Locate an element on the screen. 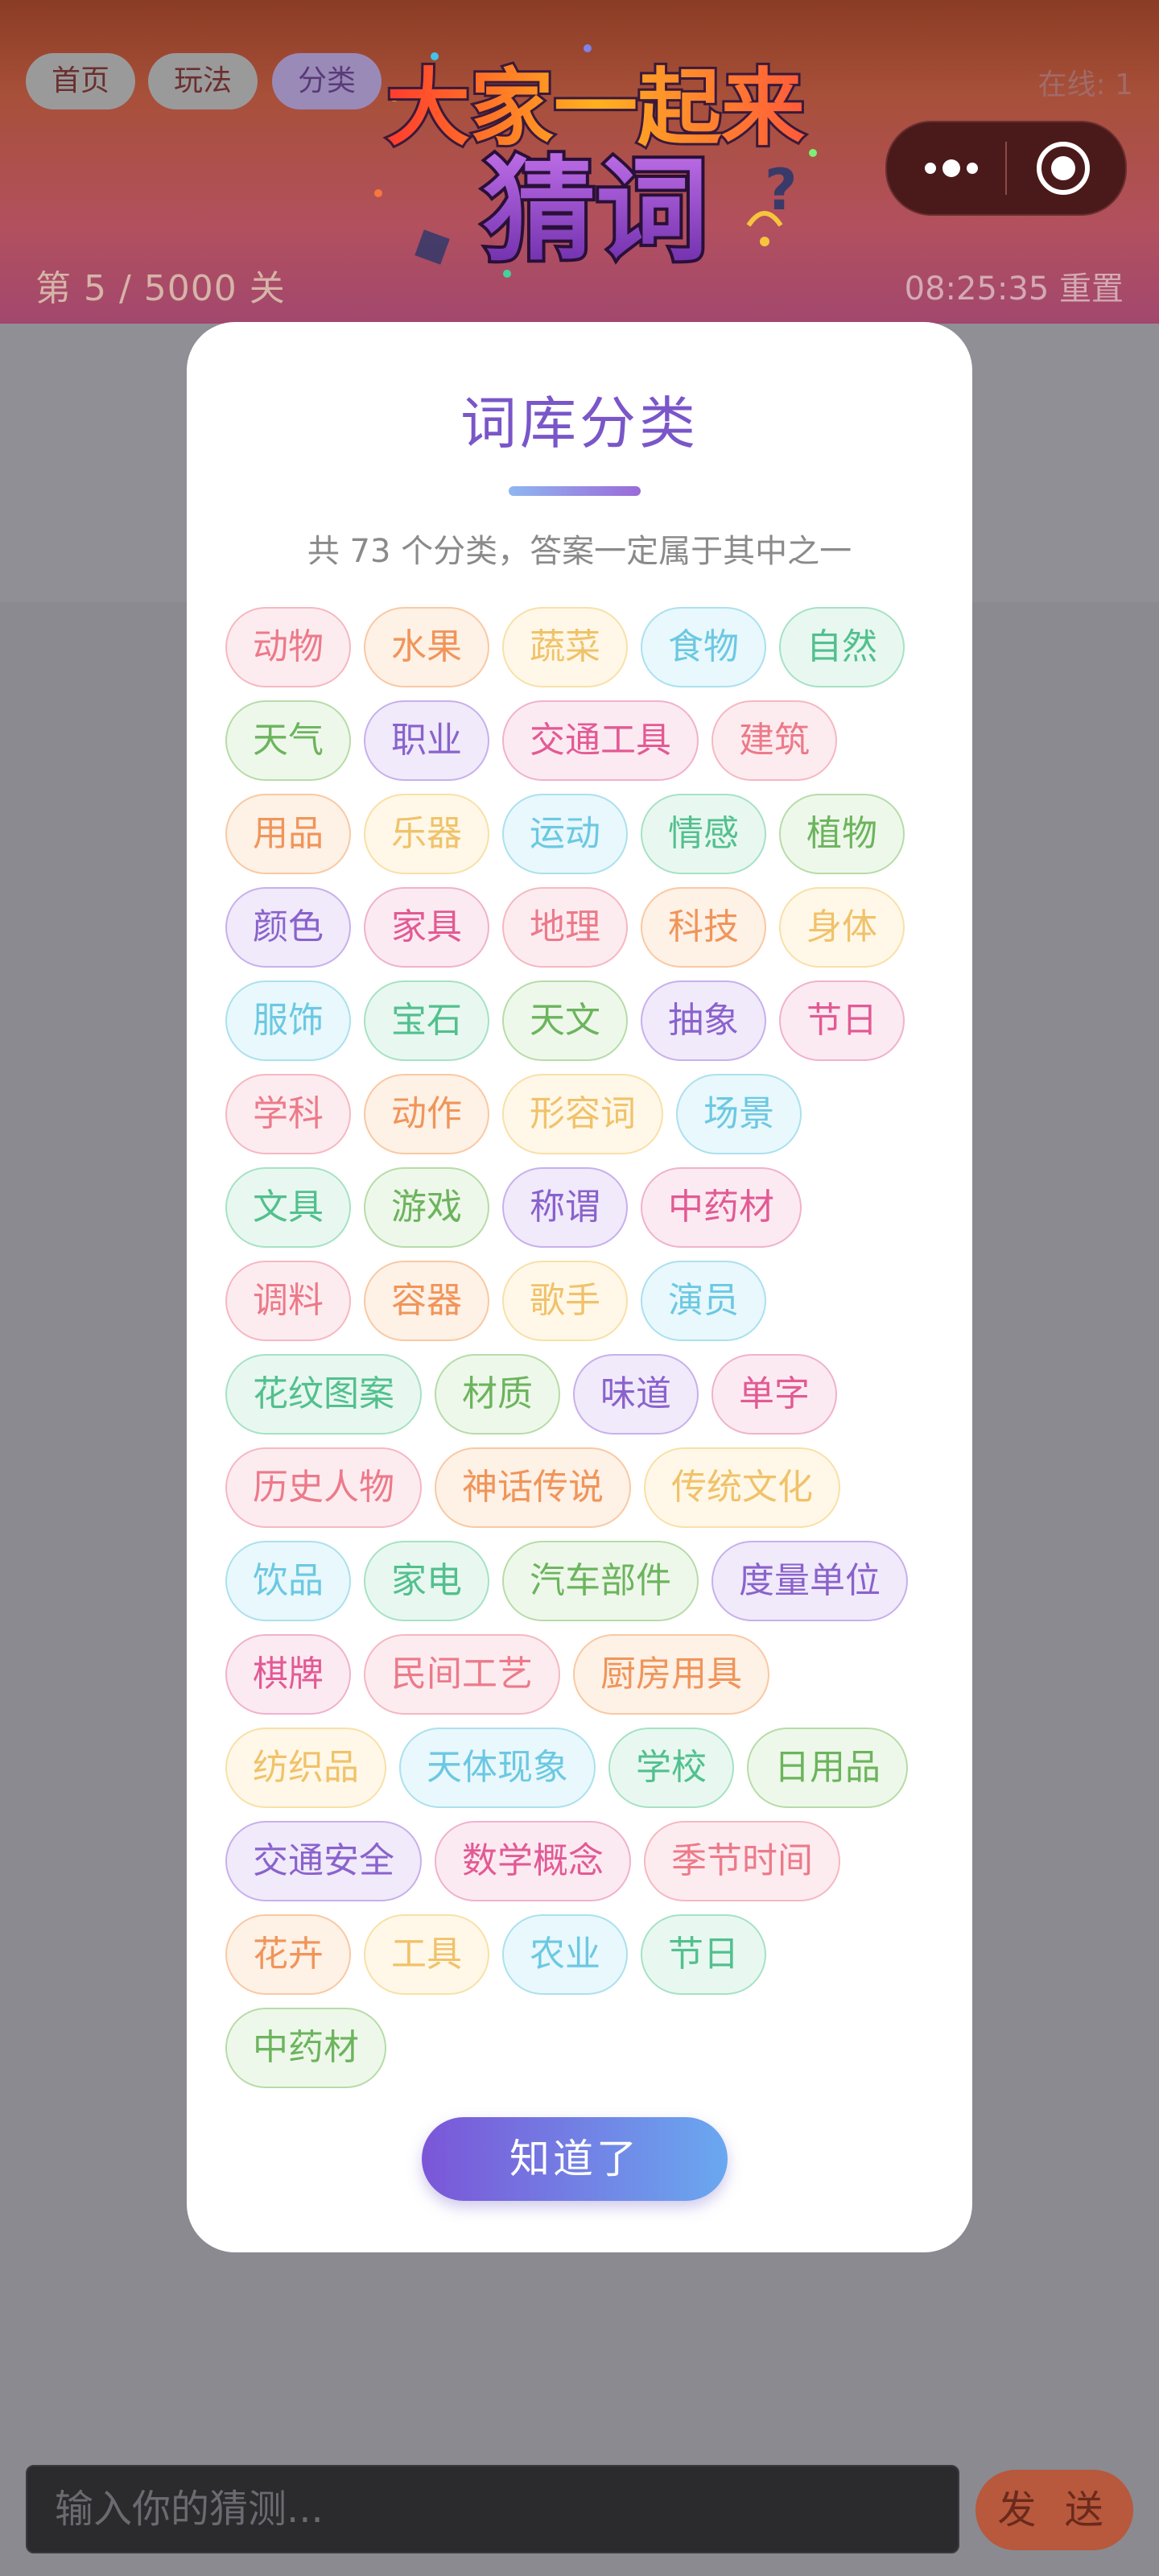 This screenshot has width=1159, height=2576. category-tag: 歌手 is located at coordinates (565, 1301).